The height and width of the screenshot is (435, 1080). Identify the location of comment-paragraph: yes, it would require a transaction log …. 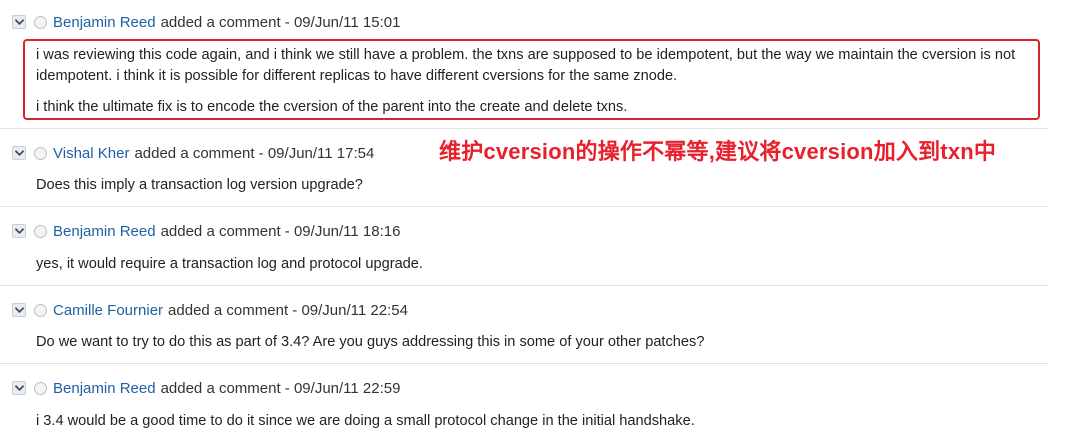
(229, 264).